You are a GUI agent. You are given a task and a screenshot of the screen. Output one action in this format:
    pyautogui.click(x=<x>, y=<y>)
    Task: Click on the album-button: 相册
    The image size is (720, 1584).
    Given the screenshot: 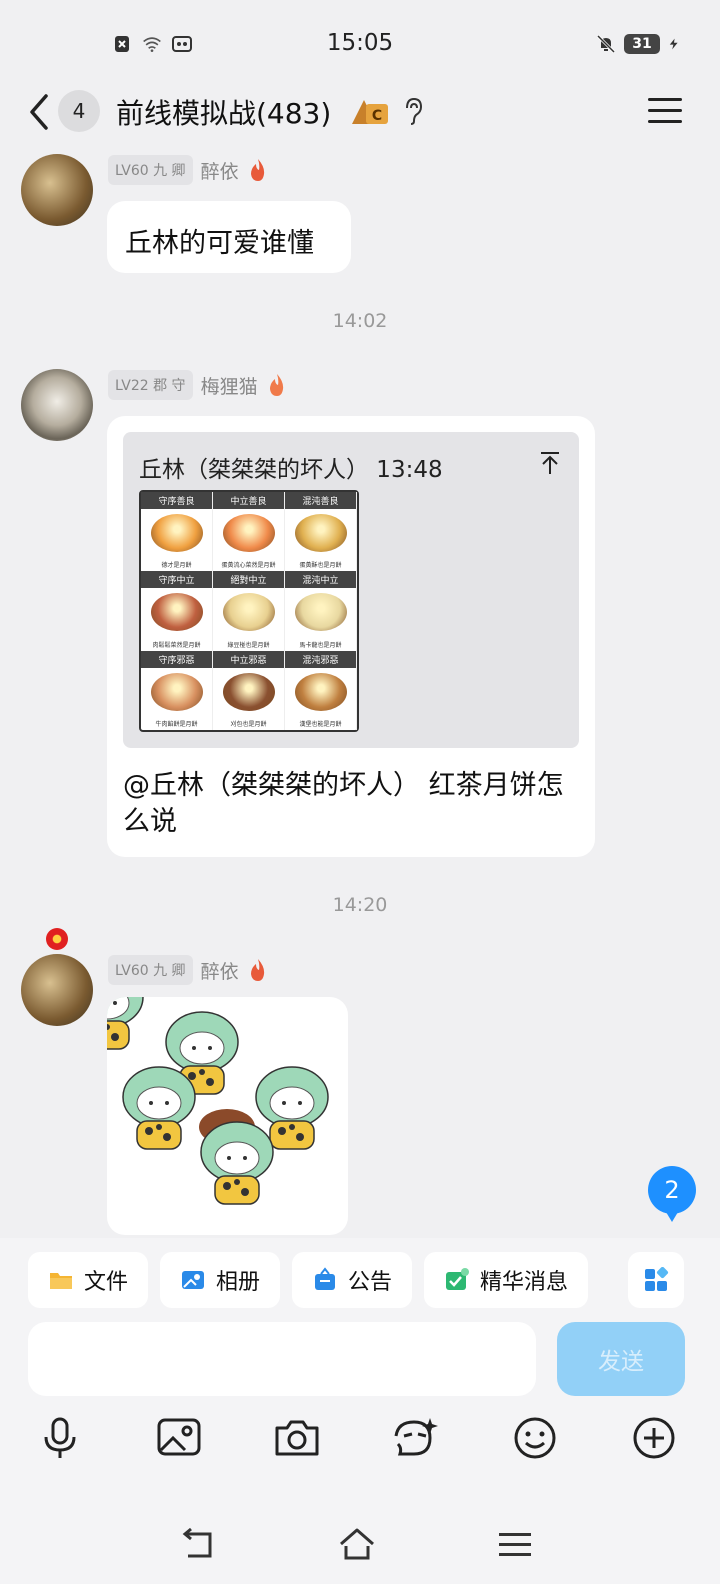 What is the action you would take?
    pyautogui.click(x=220, y=1280)
    